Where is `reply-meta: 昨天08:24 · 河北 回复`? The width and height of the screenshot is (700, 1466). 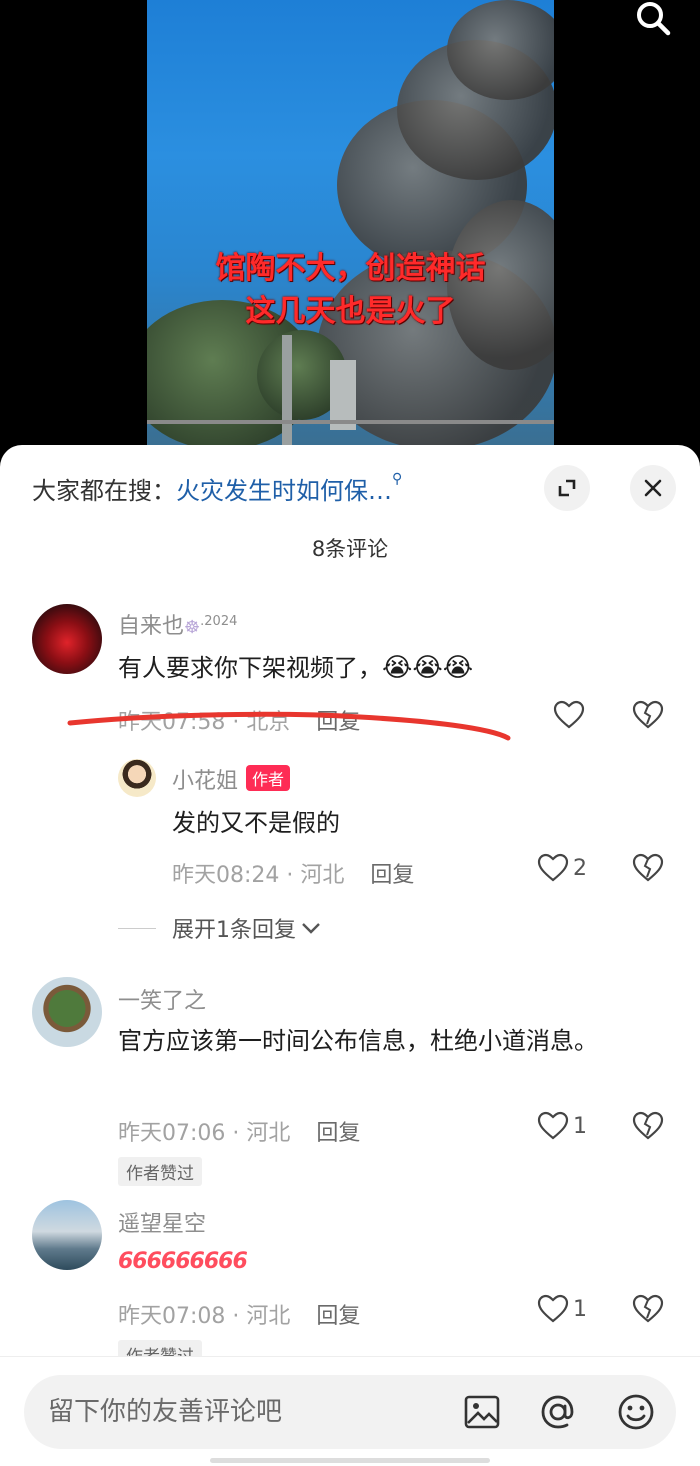 reply-meta: 昨天08:24 · 河北 回复 is located at coordinates (293, 875).